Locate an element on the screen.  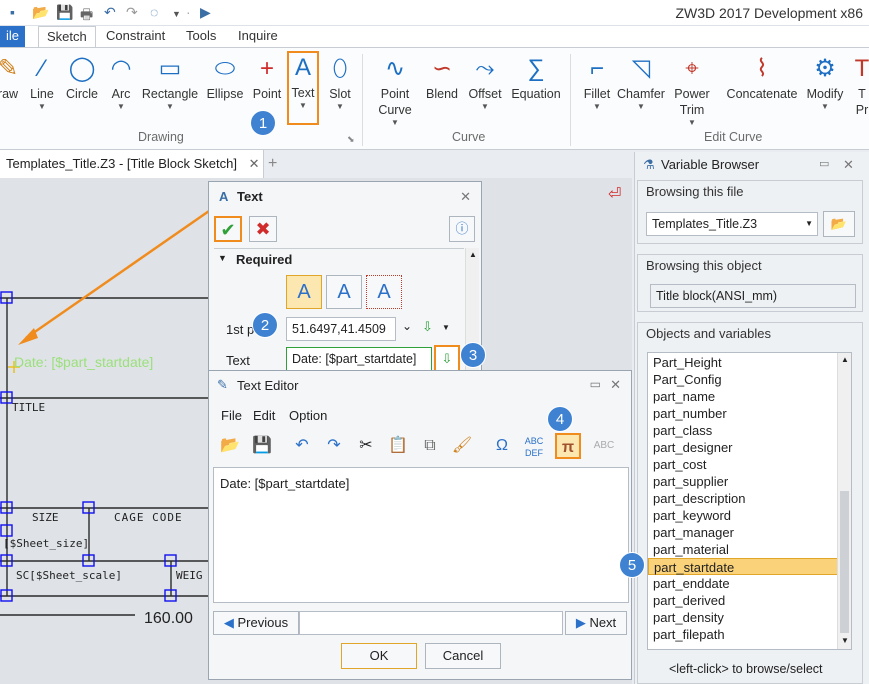
menu-file: File is located at coordinates (231, 415).